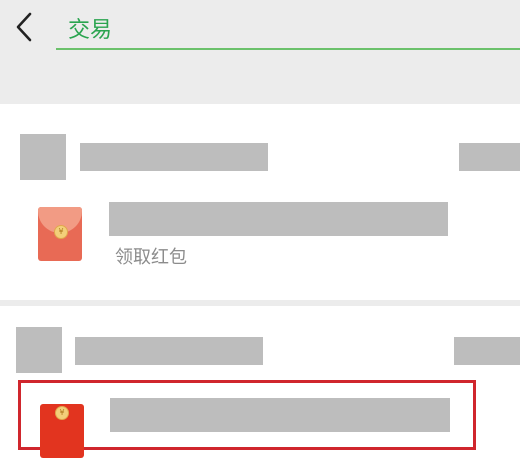 This screenshot has width=520, height=458. Describe the element at coordinates (283, 28) in the screenshot. I see `search-input` at that location.